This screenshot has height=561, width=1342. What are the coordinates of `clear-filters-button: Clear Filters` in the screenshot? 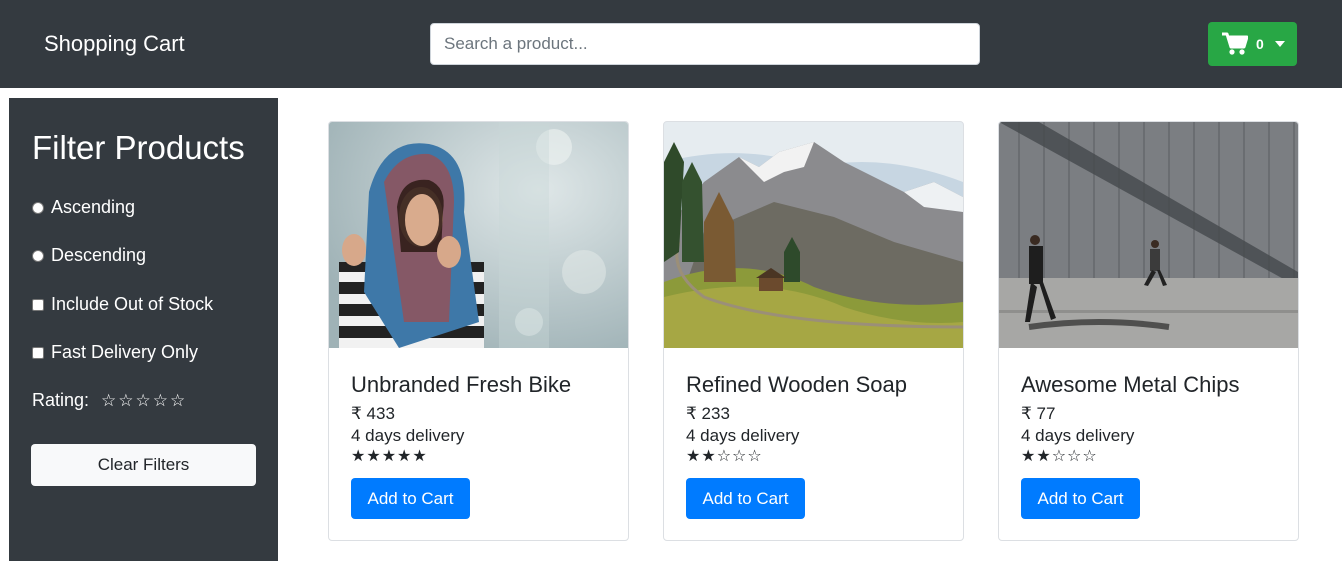 It's located at (143, 465).